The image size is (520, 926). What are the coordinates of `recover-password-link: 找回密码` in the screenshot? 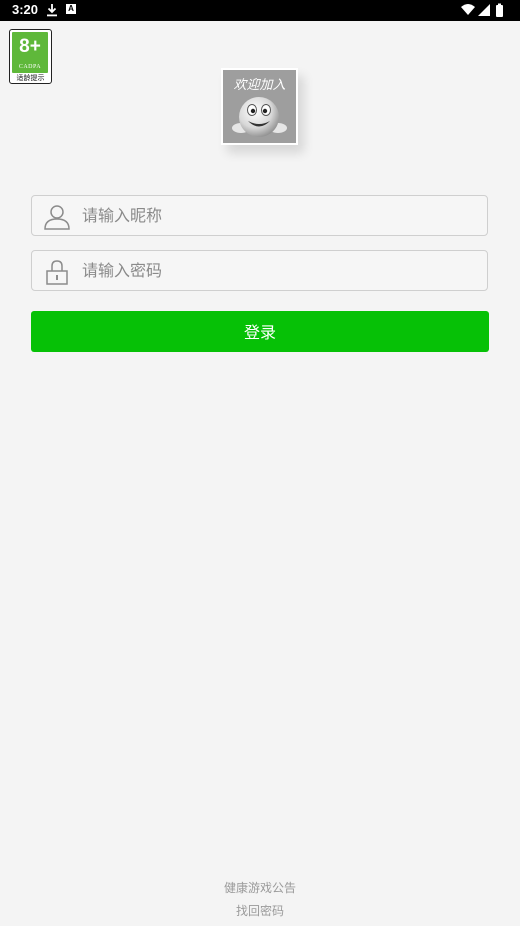 It's located at (260, 910).